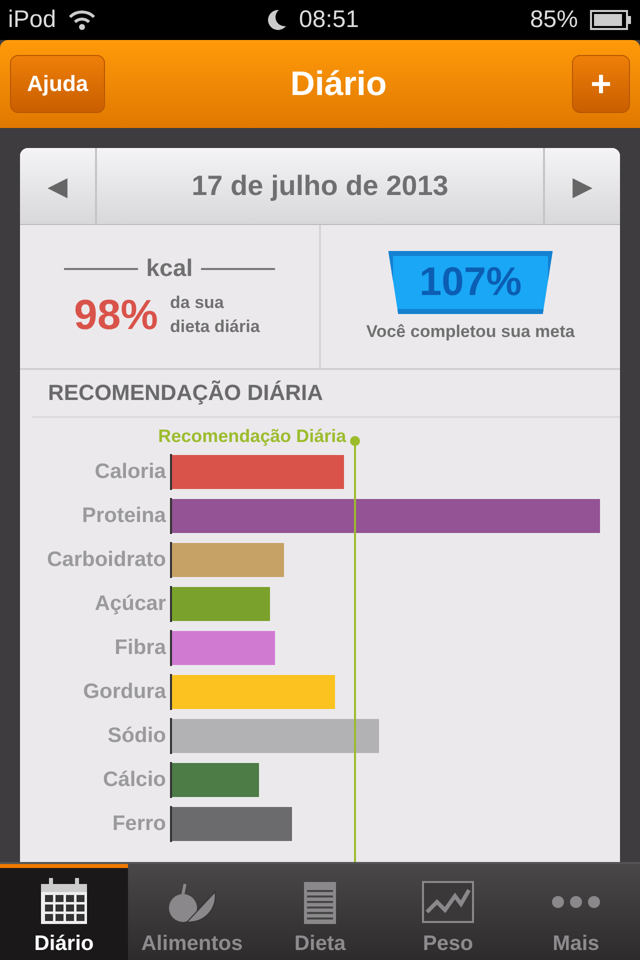  Describe the element at coordinates (116, 314) in the screenshot. I see `diet-percent: 98%` at that location.